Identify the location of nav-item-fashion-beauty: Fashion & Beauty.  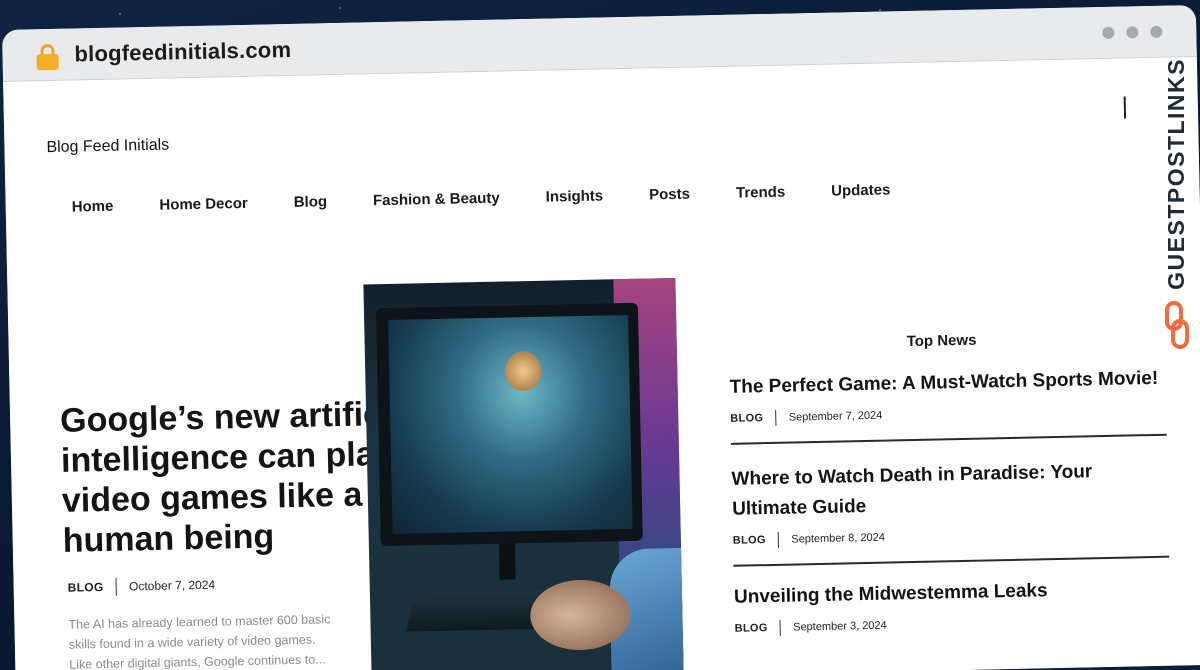
(436, 200).